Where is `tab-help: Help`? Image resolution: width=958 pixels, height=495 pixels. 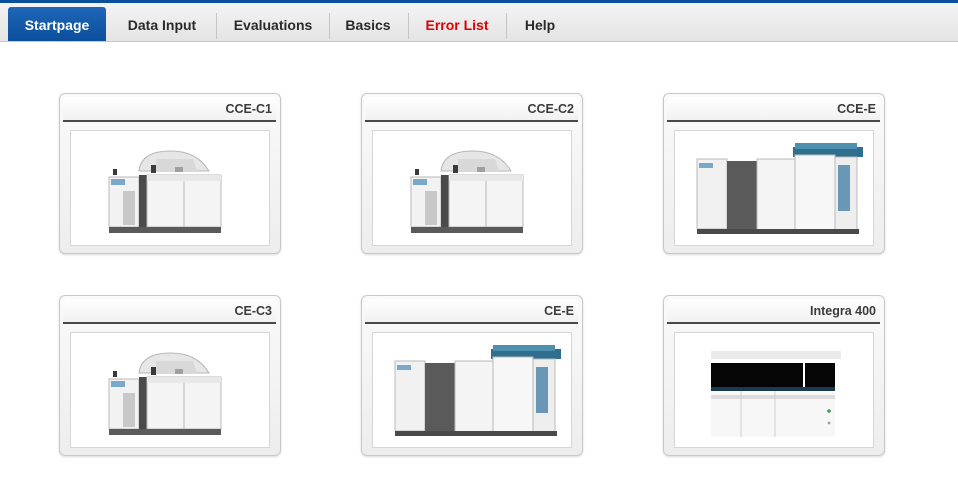
tab-help: Help is located at coordinates (540, 24).